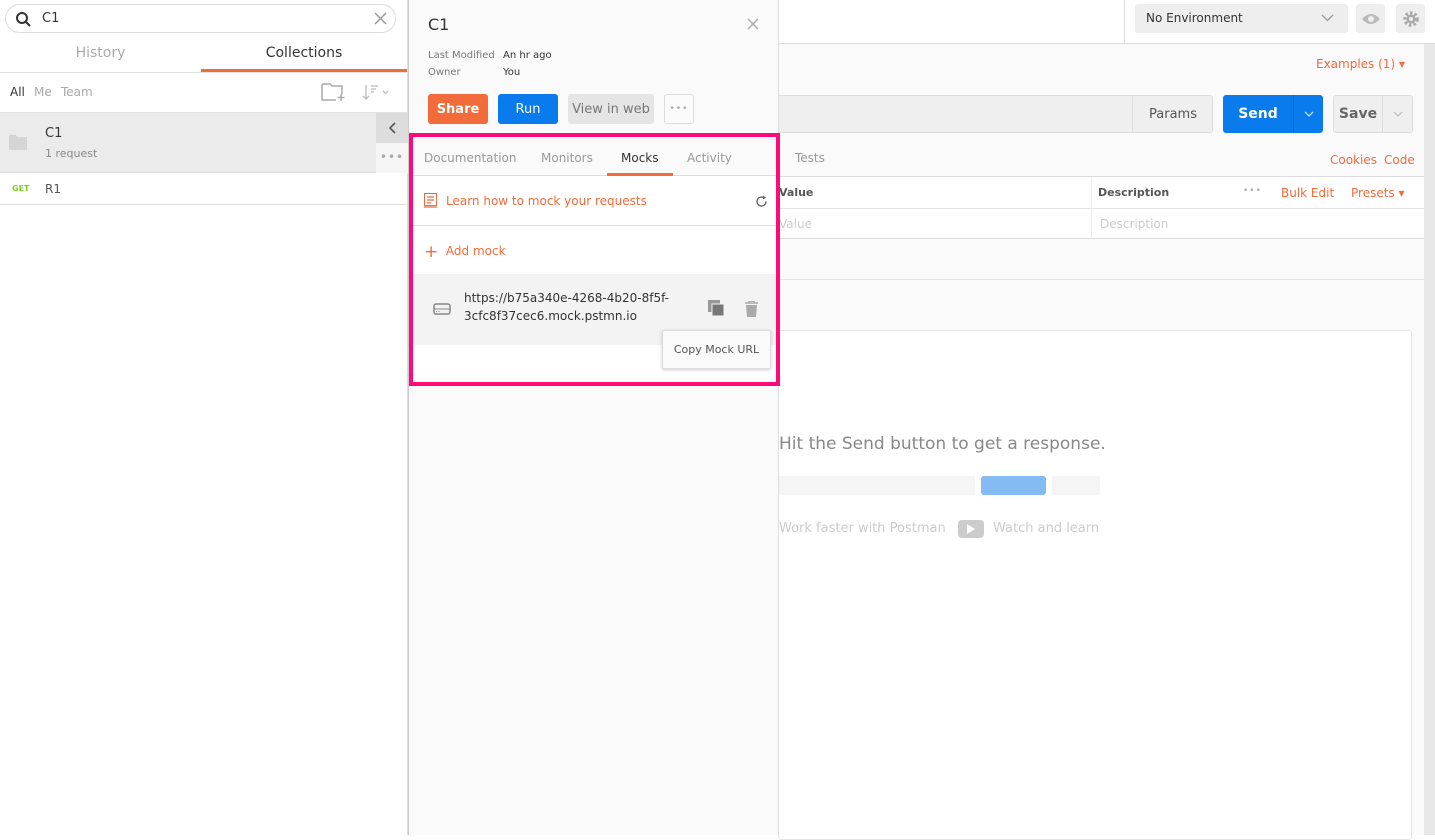 The width and height of the screenshot is (1435, 840). What do you see at coordinates (1258, 114) in the screenshot?
I see `send-button: Send` at bounding box center [1258, 114].